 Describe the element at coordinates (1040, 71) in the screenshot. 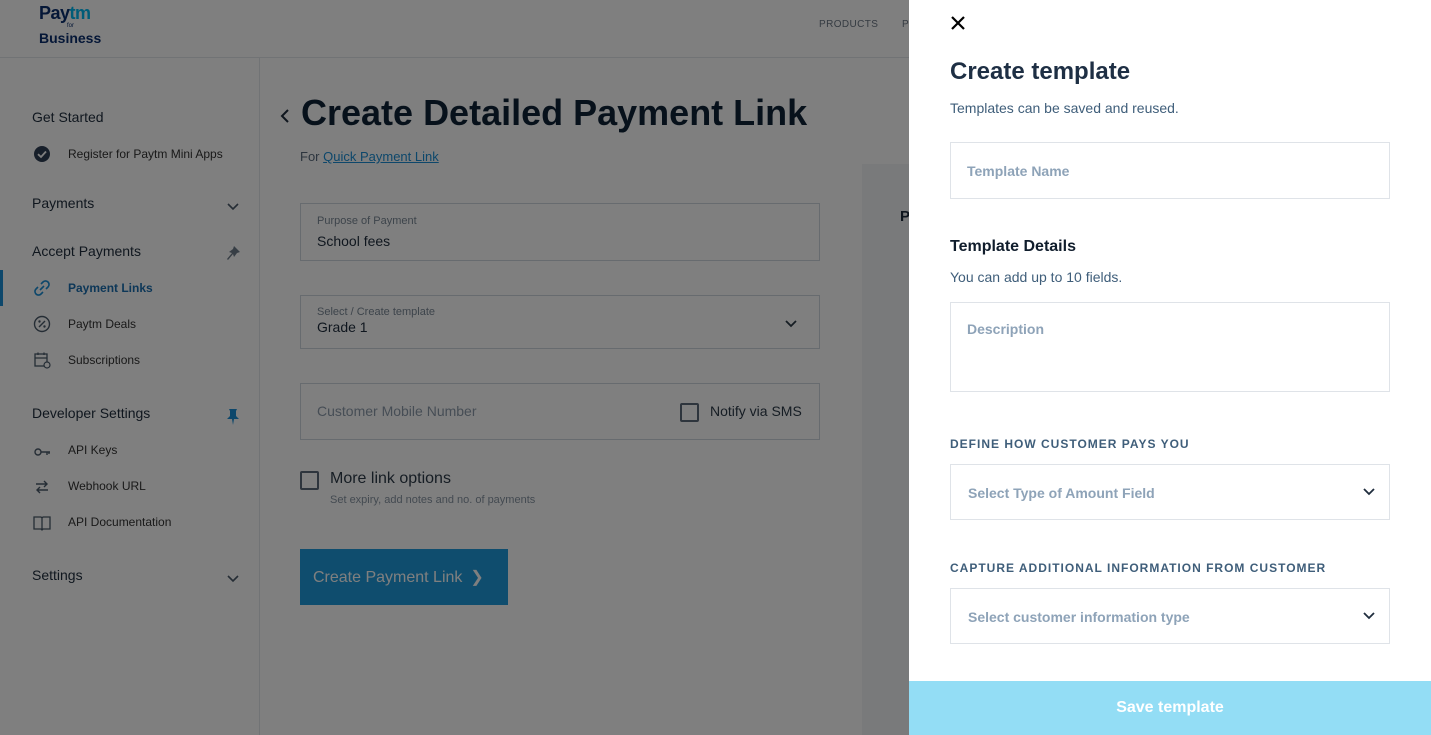

I see `drawer-title: Create template` at that location.